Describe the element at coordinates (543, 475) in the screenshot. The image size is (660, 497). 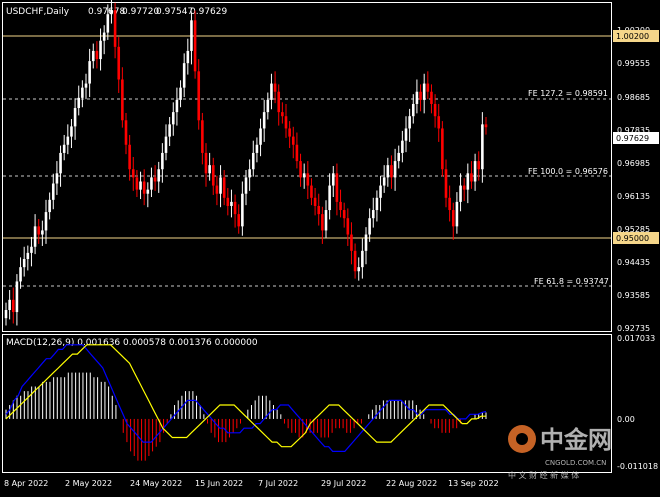
I see `watermark-tagline: 中 文 财 经 新 媒 体` at that location.